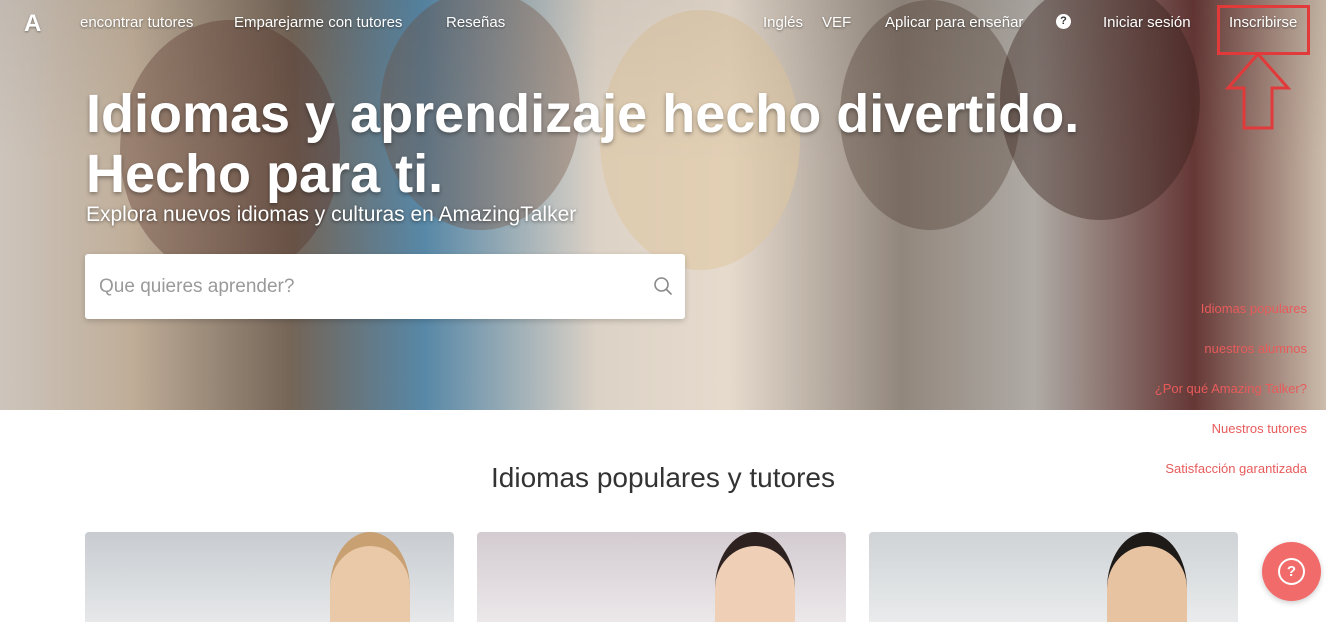 The image size is (1326, 622). I want to click on side-nav-our-tutors: Nuestros tutores, so click(1231, 429).